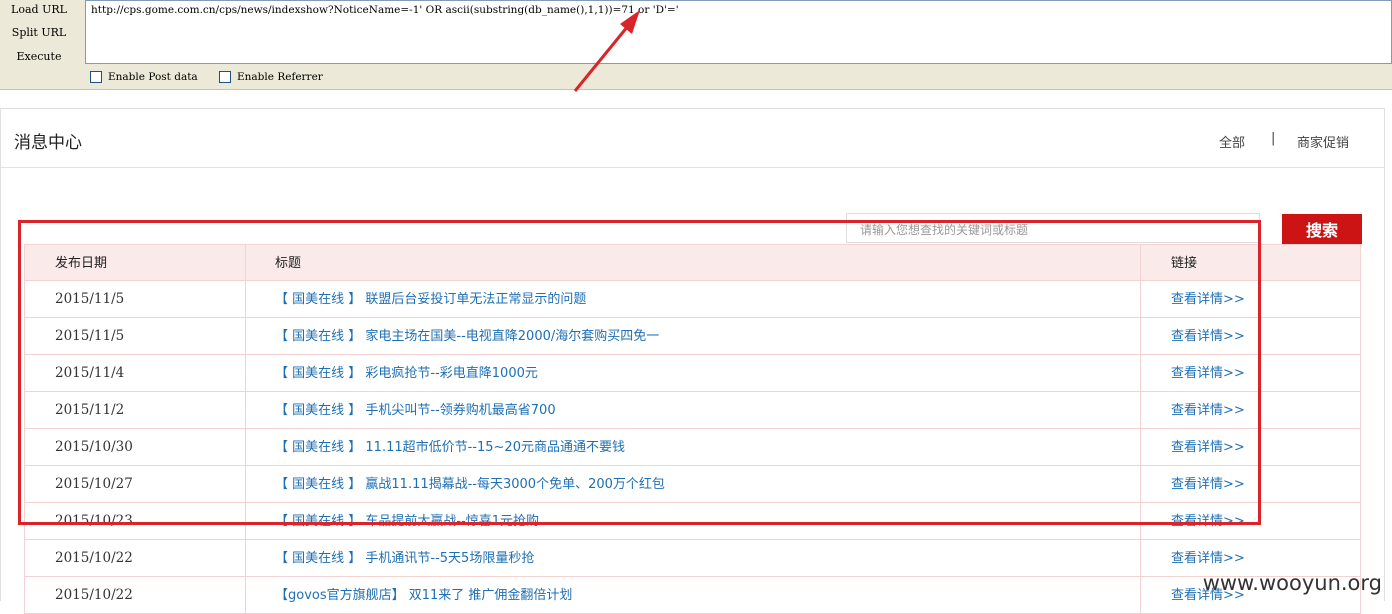 The width and height of the screenshot is (1392, 614). Describe the element at coordinates (94, 447) in the screenshot. I see `row-date: 2015/10/30` at that location.